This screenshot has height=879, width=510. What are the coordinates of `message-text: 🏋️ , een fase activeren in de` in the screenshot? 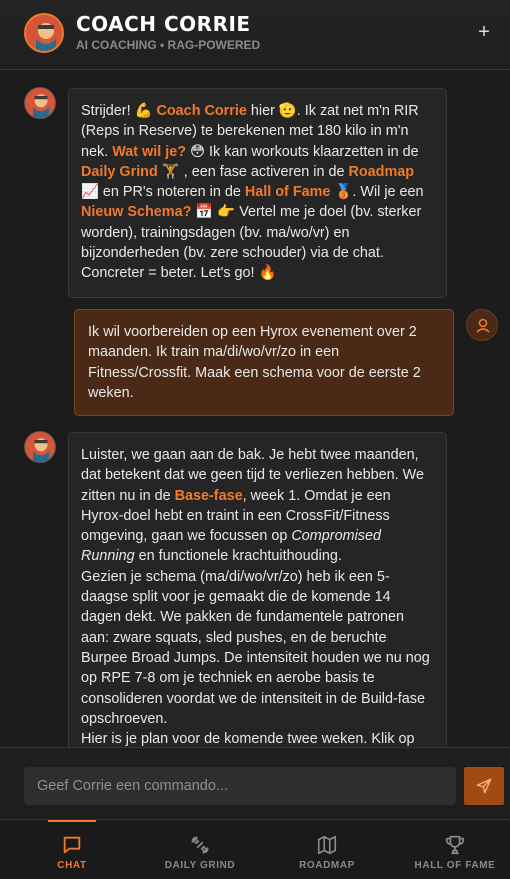 It's located at (253, 171).